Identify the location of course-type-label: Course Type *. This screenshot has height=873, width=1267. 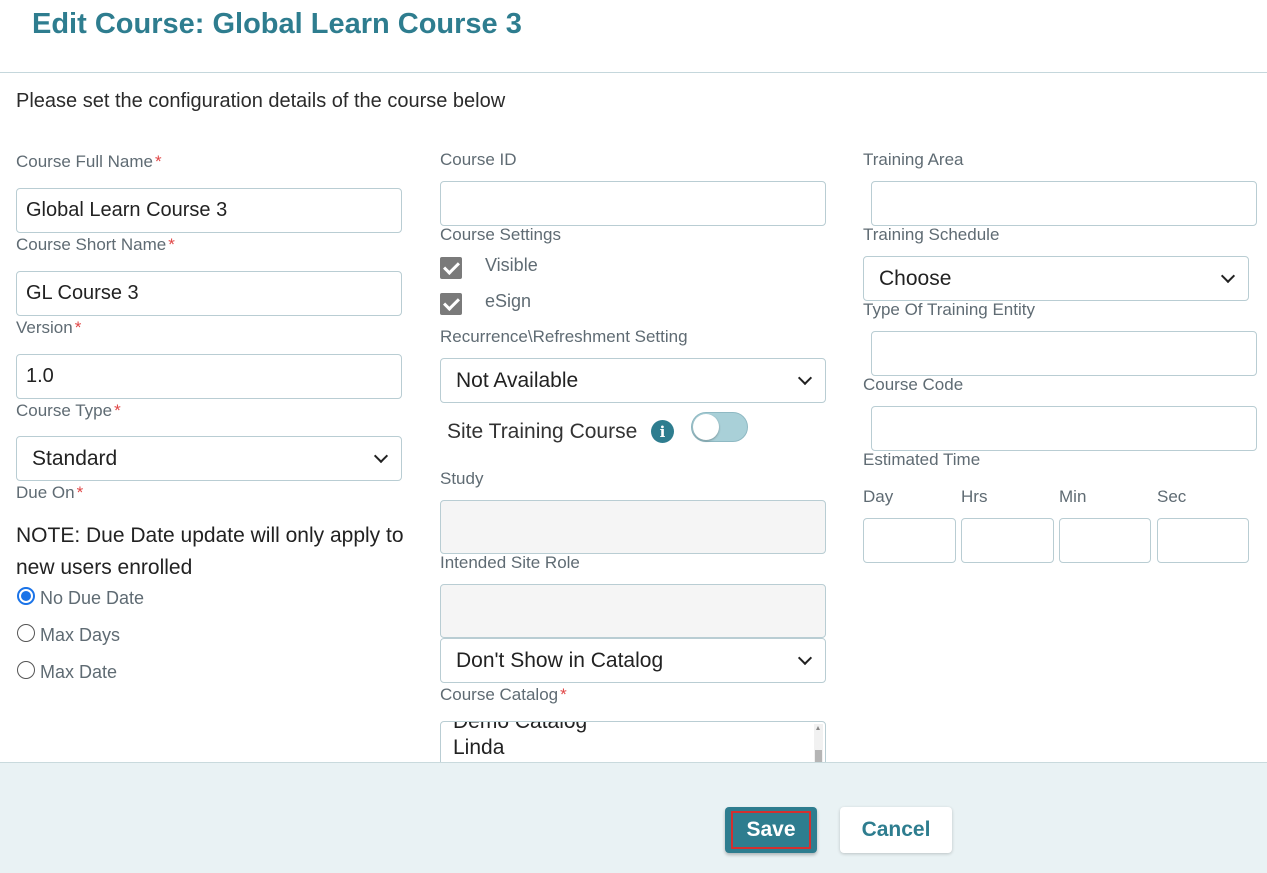
(68, 410).